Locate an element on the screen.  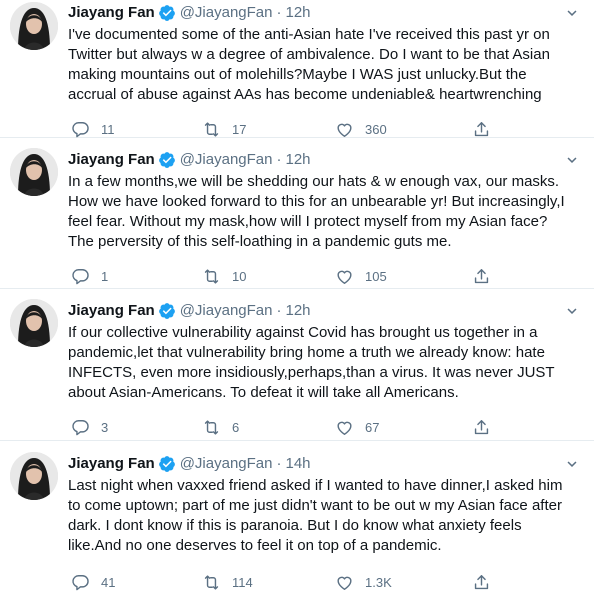
retweet-count: 6 is located at coordinates (236, 427).